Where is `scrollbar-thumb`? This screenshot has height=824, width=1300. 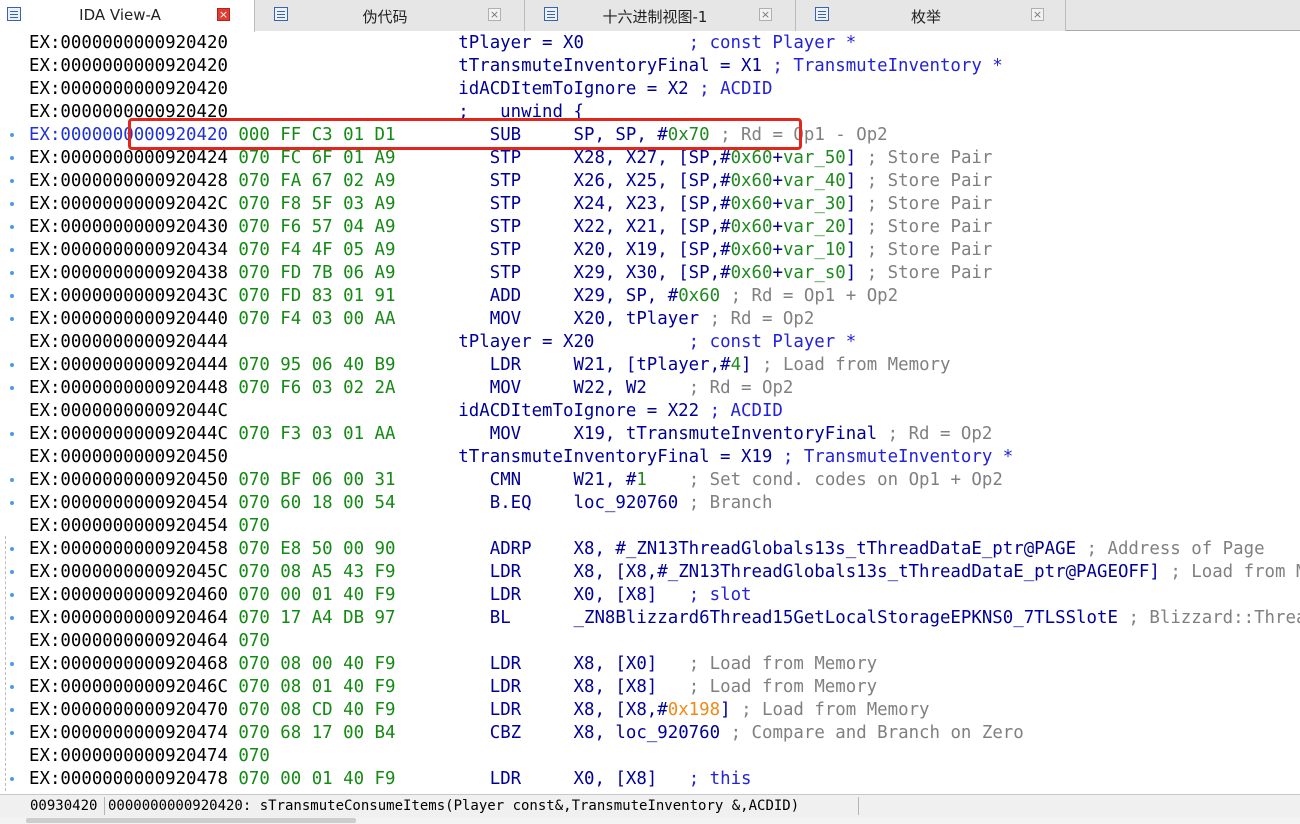
scrollbar-thumb is located at coordinates (191, 820).